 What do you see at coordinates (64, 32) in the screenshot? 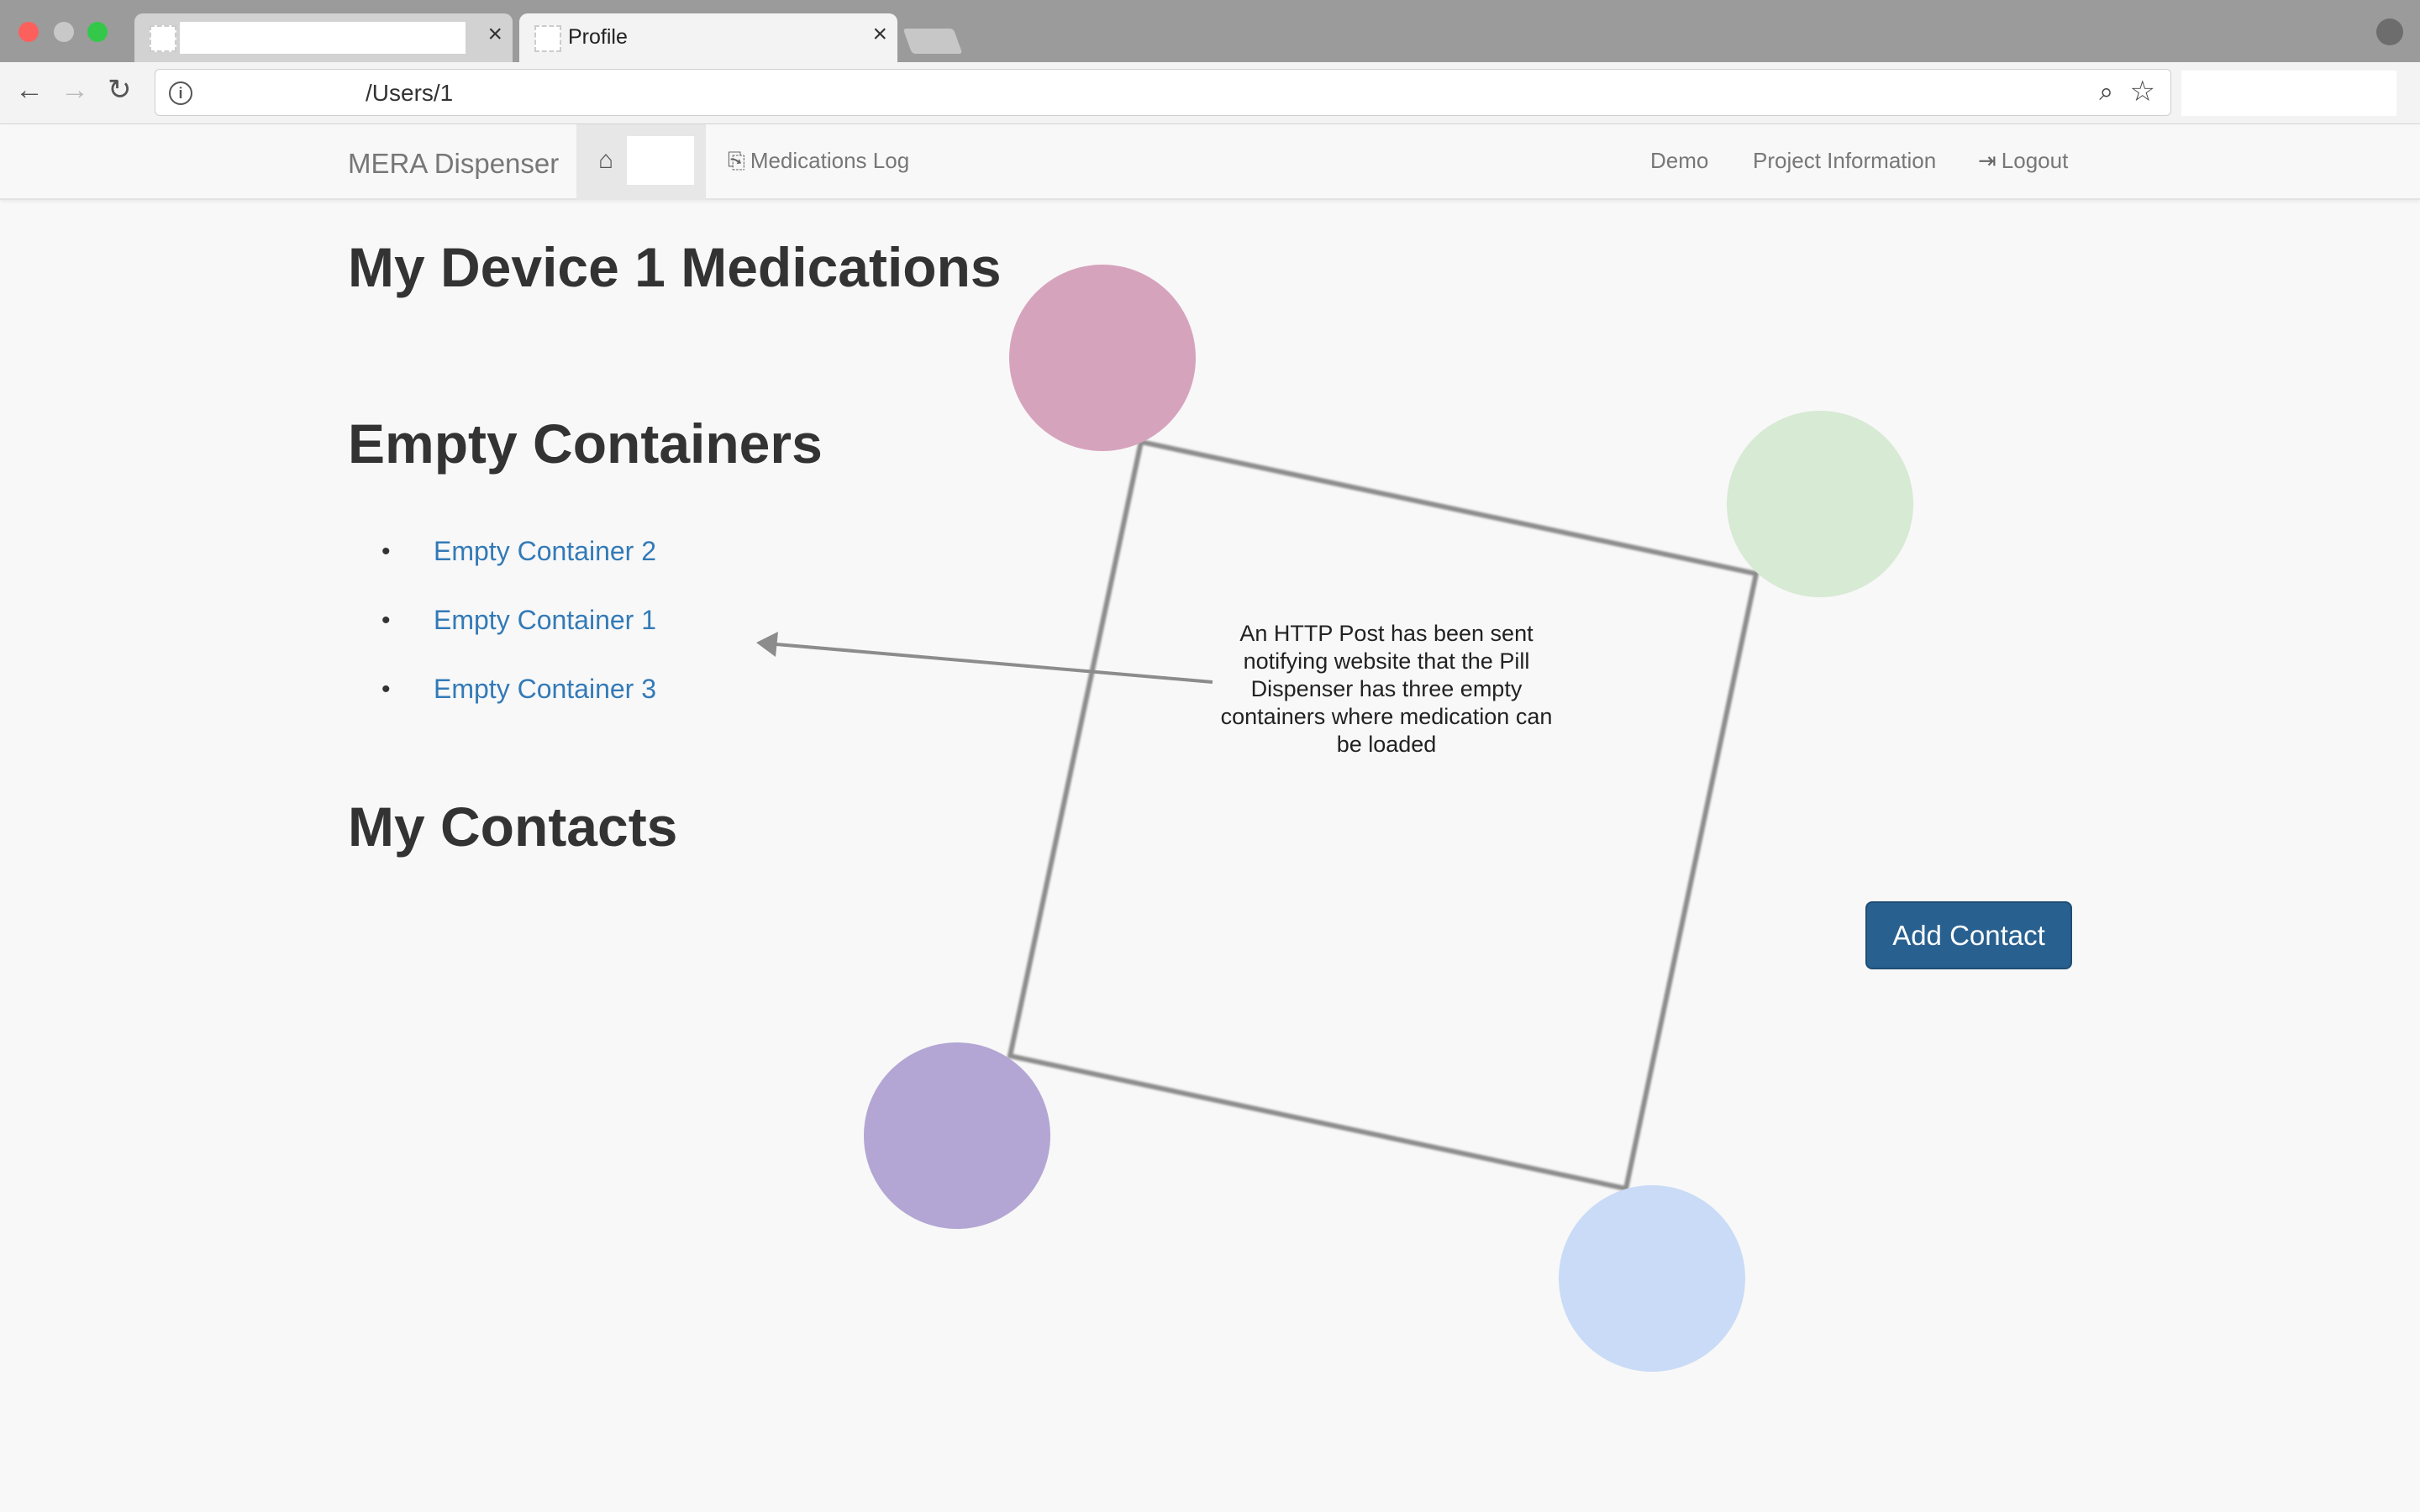
I see `minimize-window-button` at bounding box center [64, 32].